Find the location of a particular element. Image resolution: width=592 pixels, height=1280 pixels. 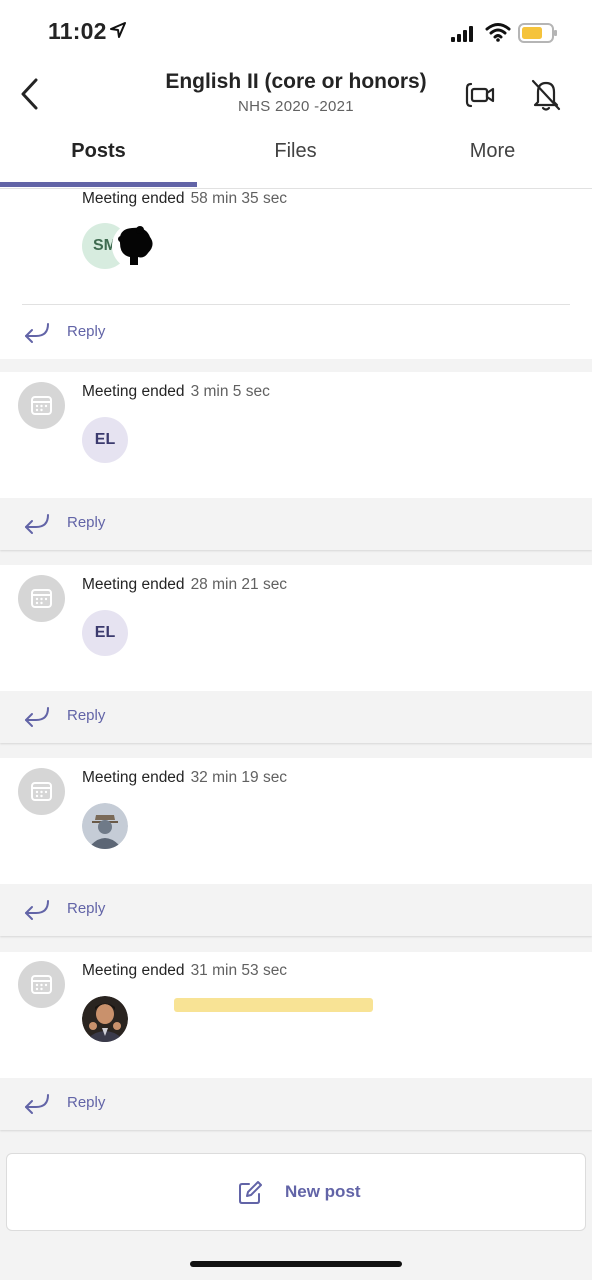

compose-icon is located at coordinates (250, 1192).